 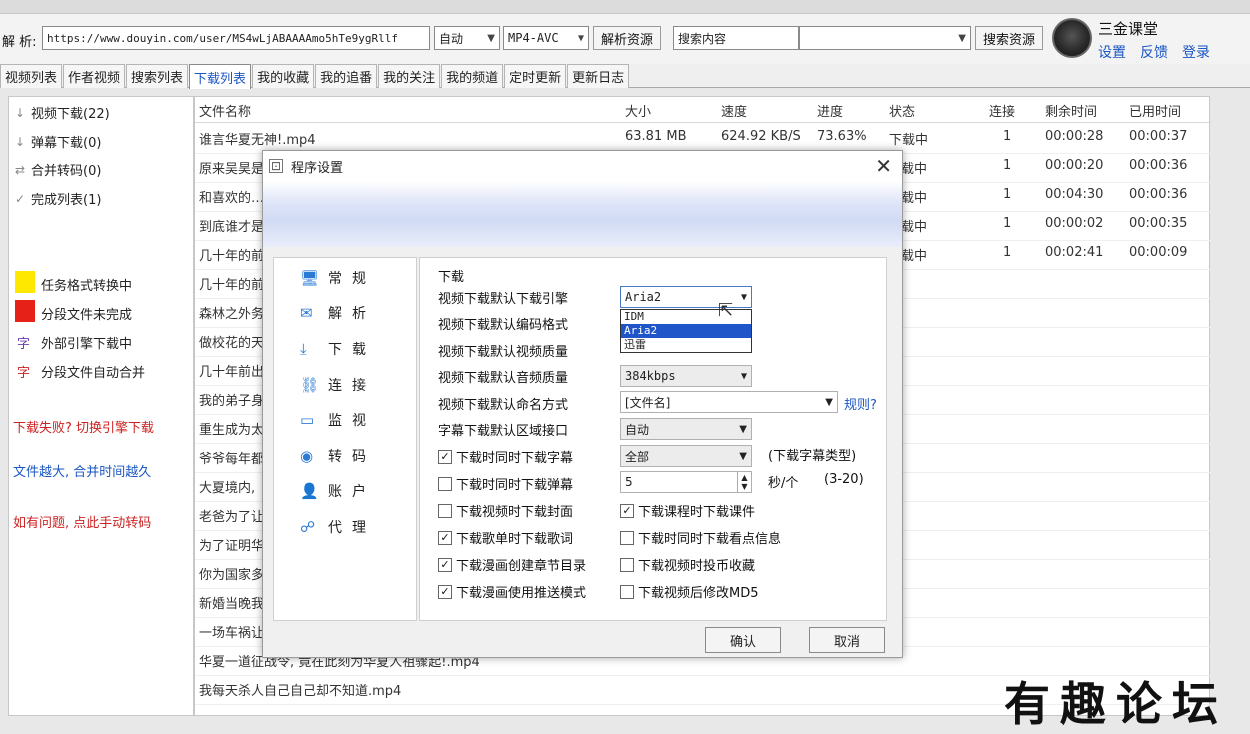 I want to click on search-button: 搜索资源, so click(x=1009, y=38).